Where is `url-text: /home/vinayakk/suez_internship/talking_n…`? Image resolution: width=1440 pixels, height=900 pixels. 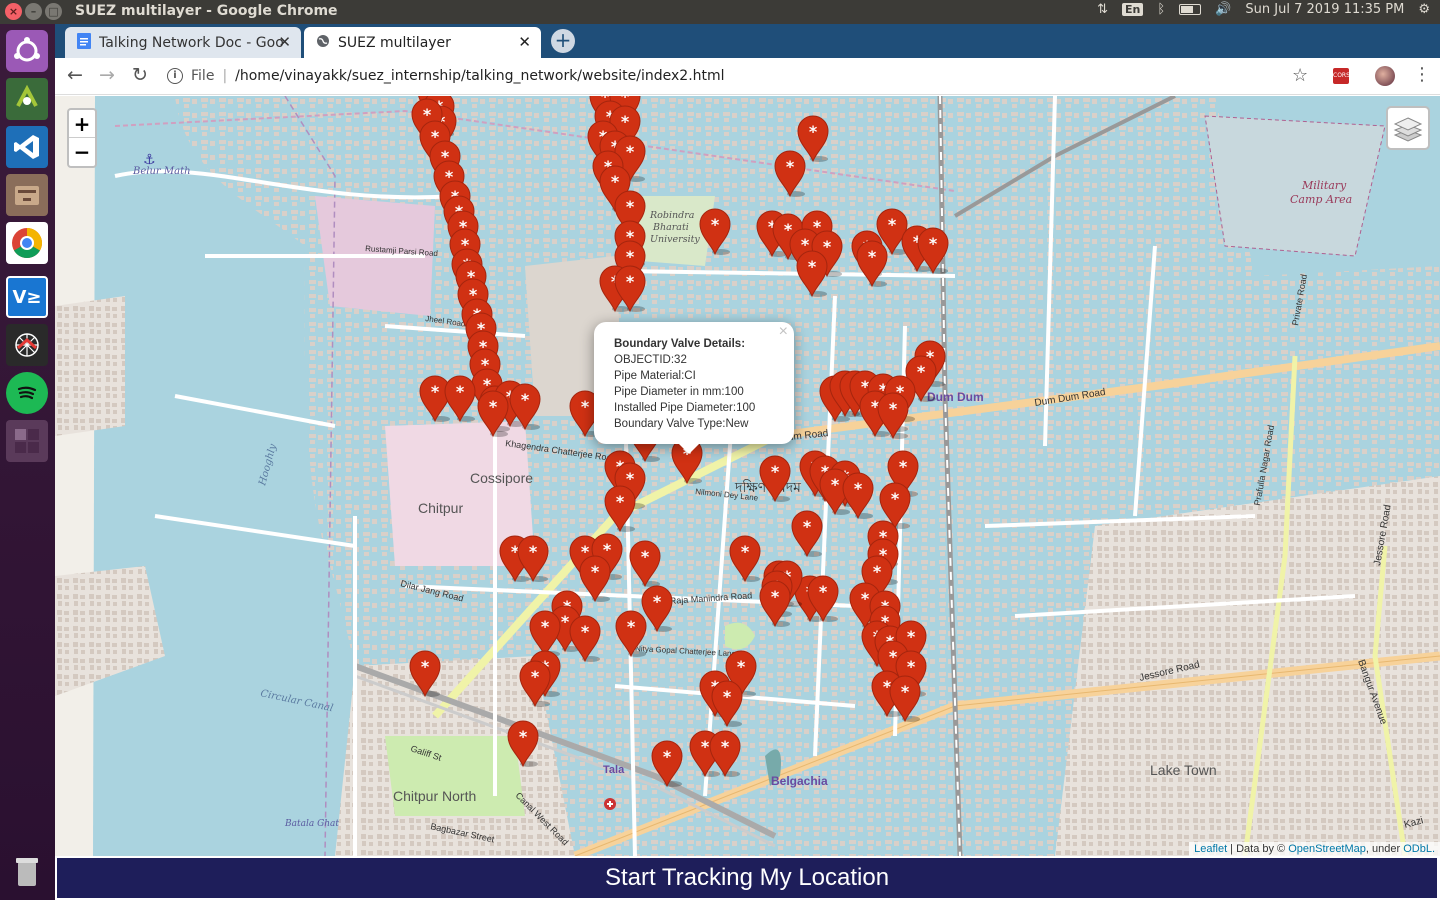 url-text: /home/vinayakk/suez_internship/talking_n… is located at coordinates (479, 76).